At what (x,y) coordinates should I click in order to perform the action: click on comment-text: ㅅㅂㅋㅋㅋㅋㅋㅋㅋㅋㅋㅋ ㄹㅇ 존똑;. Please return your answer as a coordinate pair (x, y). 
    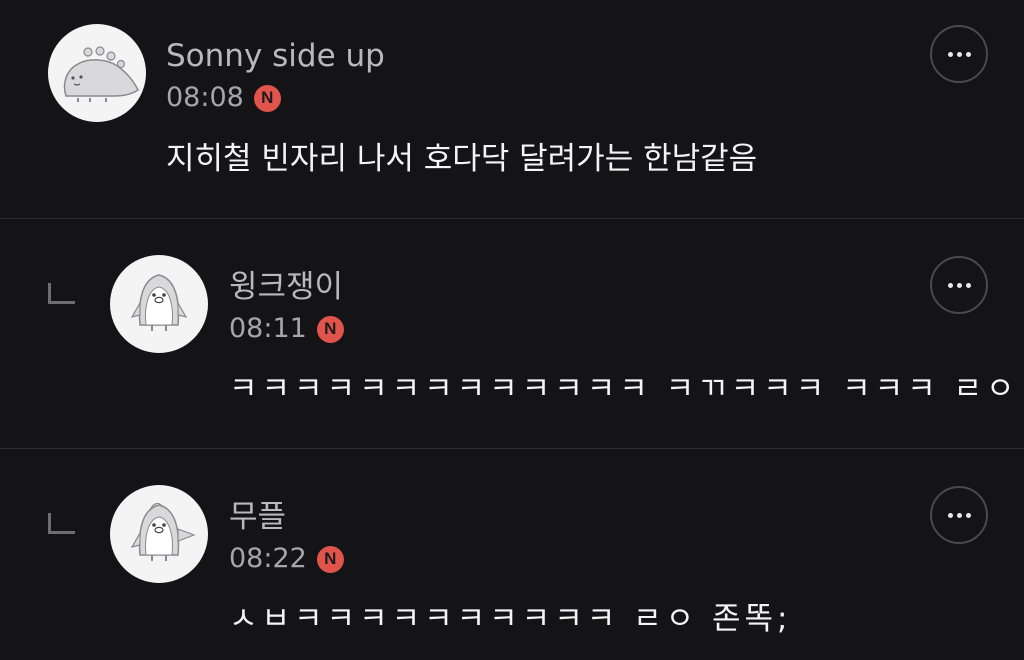
    Looking at the image, I should click on (510, 619).